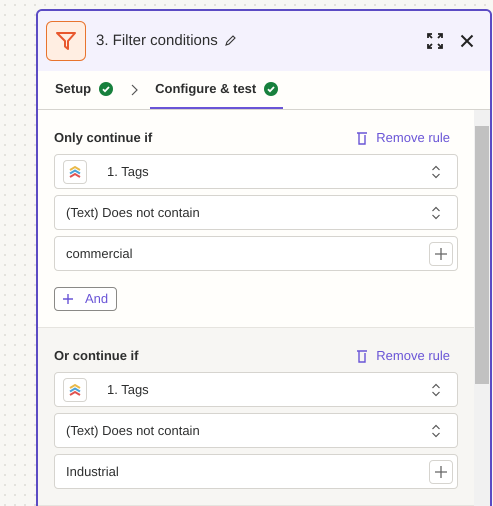 This screenshot has width=493, height=506. I want to click on step-tab: Setup, so click(84, 90).